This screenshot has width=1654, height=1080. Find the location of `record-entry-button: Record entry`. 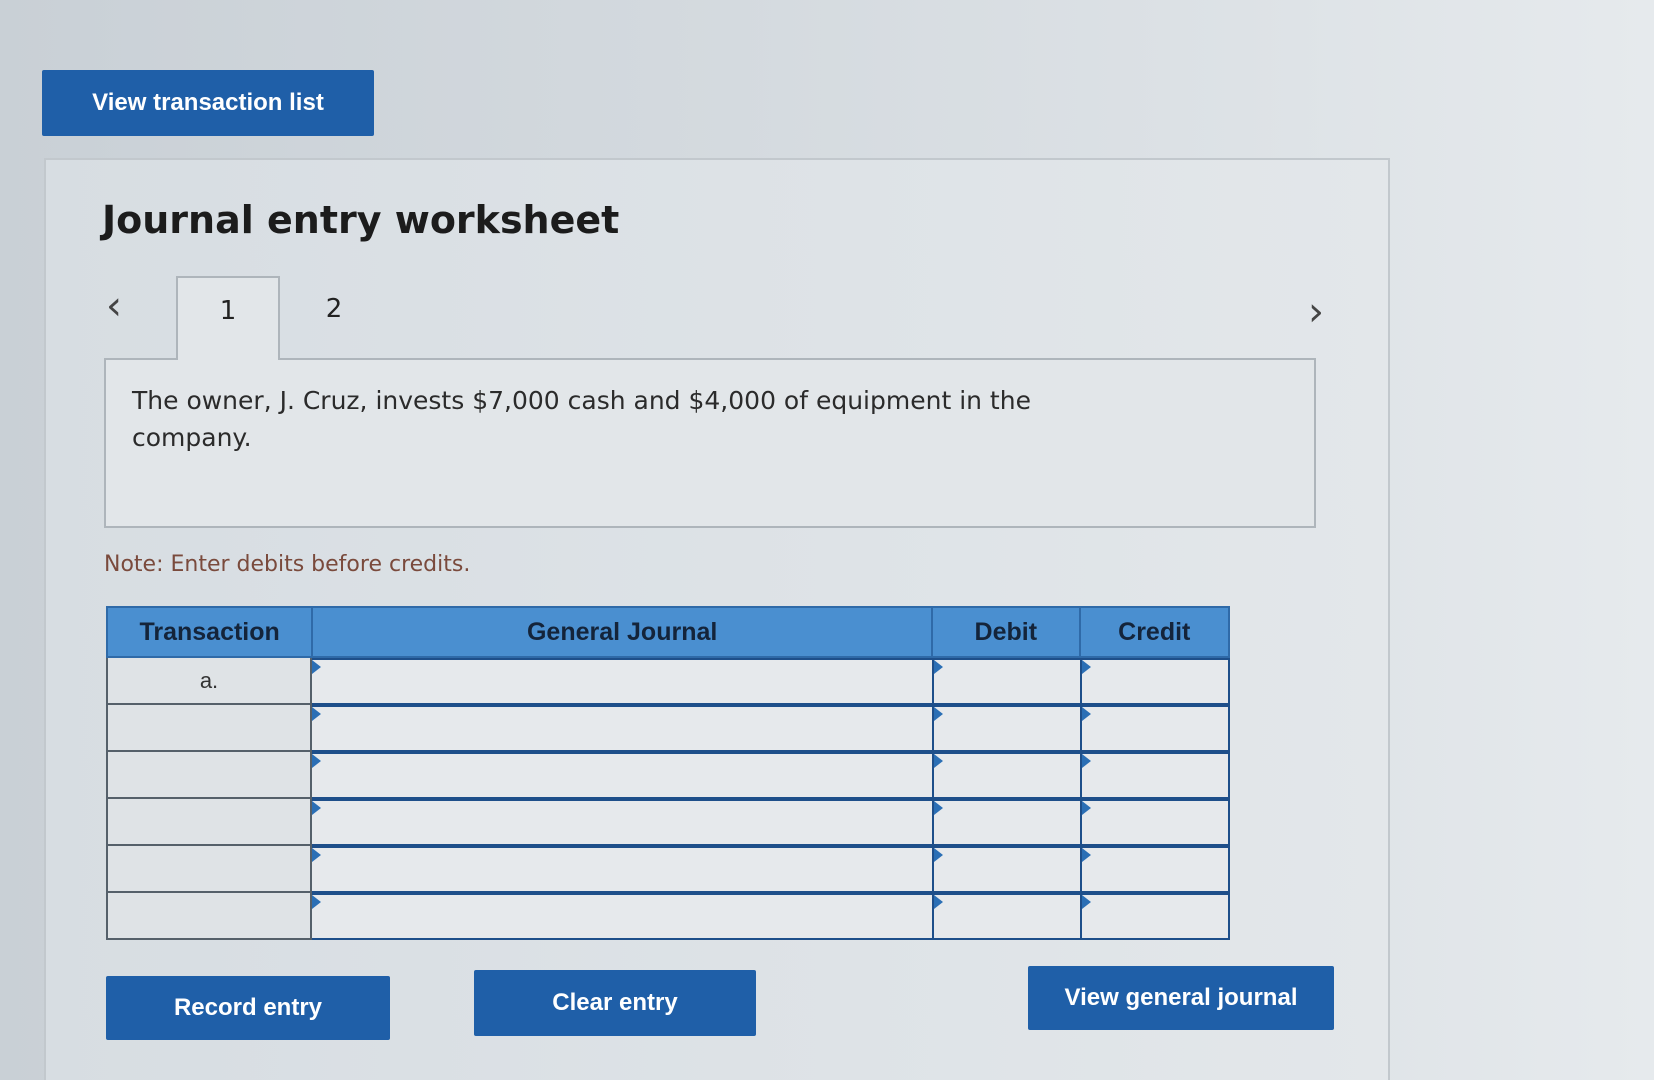

record-entry-button: Record entry is located at coordinates (248, 1008).